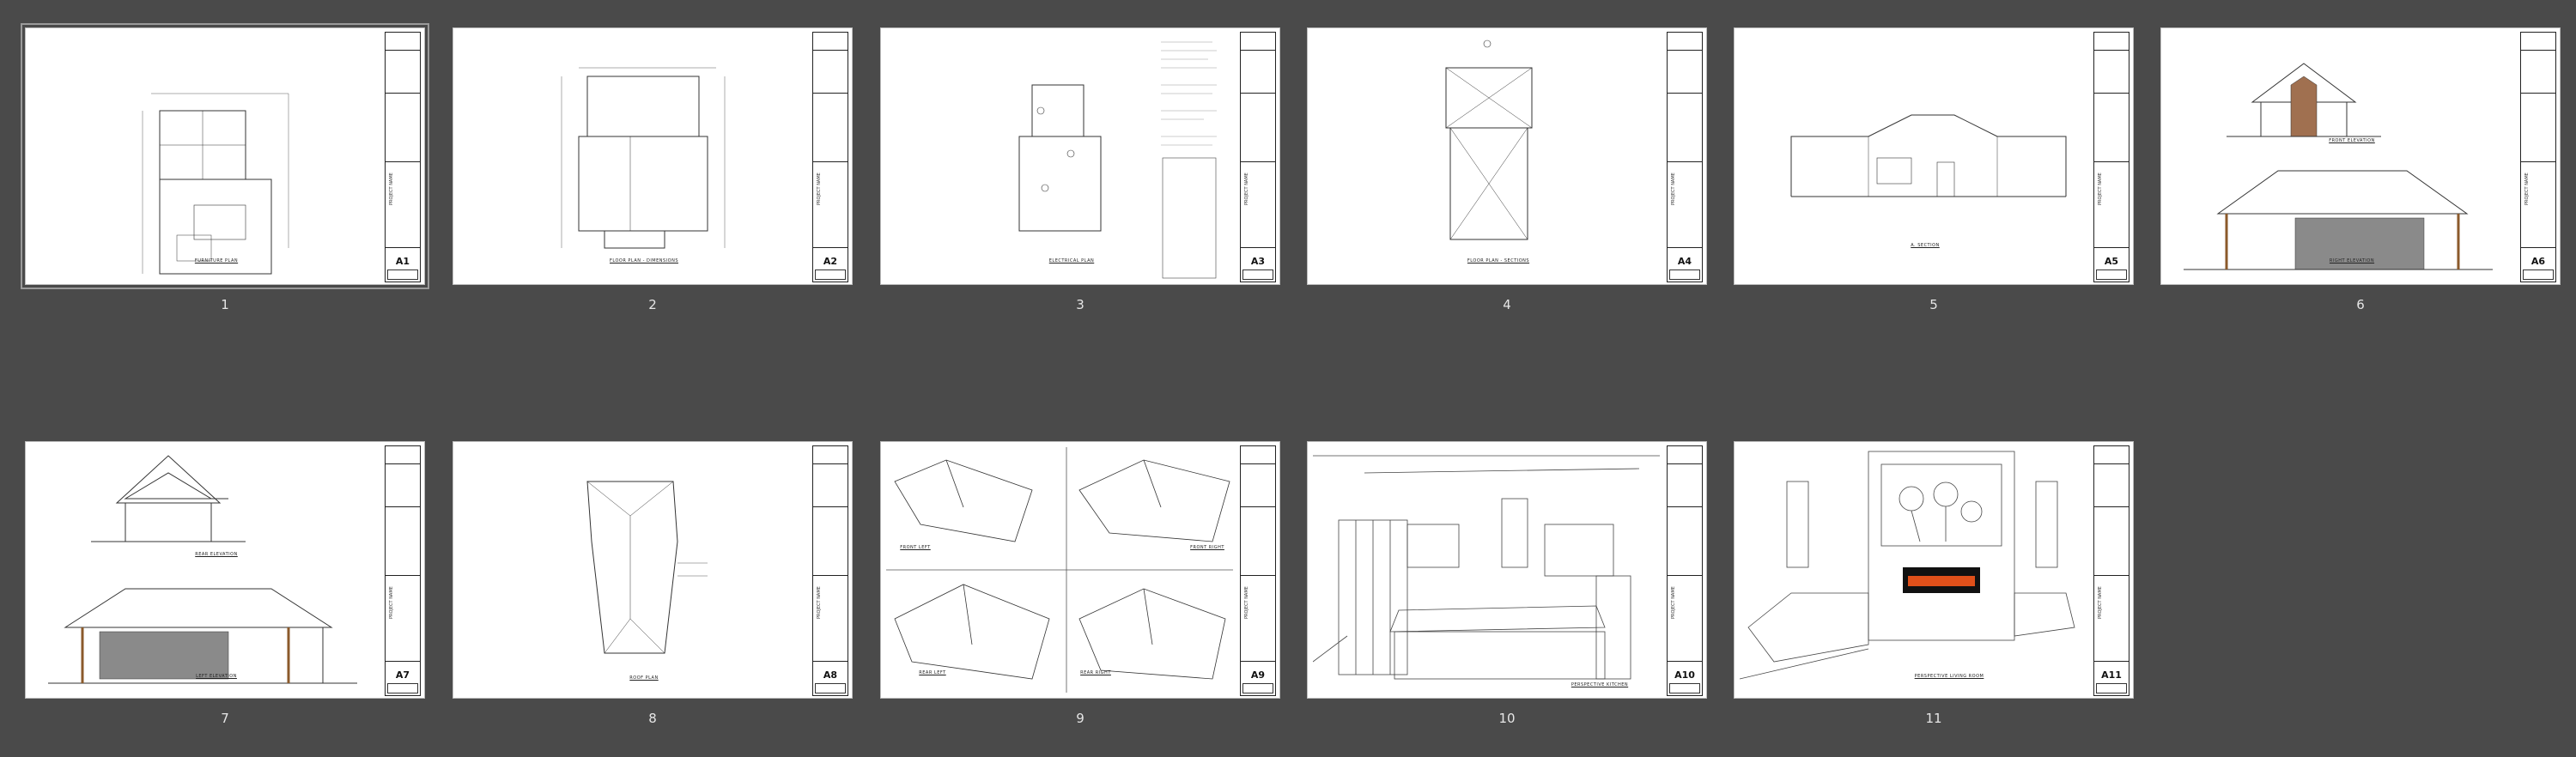 This screenshot has width=2576, height=757. What do you see at coordinates (1685, 157) in the screenshot?
I see `title-block: PROJECT NAME A4` at bounding box center [1685, 157].